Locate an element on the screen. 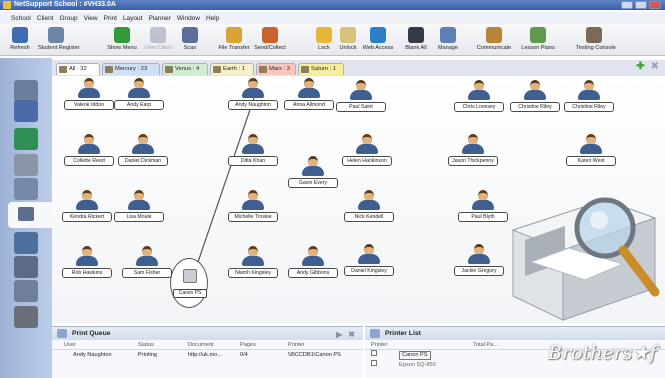 The height and width of the screenshot is (378, 665). student-tile: Karen West is located at coordinates (591, 151).